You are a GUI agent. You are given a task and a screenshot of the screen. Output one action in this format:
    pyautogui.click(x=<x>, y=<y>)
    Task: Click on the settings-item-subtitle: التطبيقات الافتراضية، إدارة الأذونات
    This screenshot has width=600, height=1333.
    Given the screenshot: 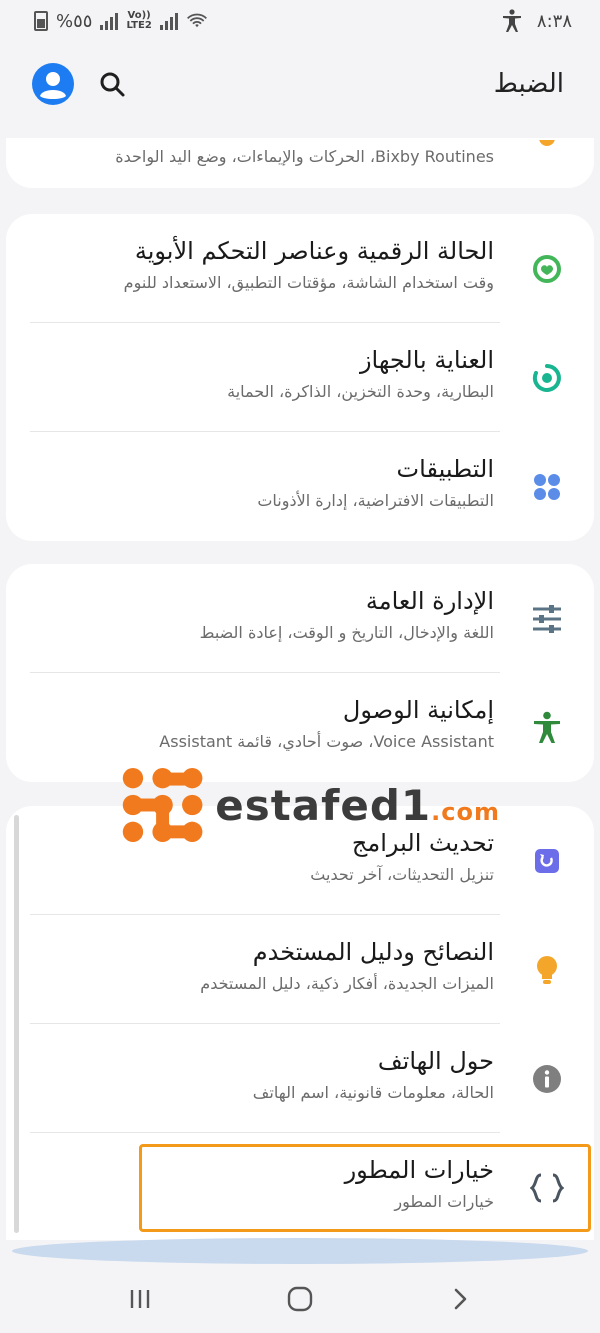 What is the action you would take?
    pyautogui.click(x=375, y=500)
    